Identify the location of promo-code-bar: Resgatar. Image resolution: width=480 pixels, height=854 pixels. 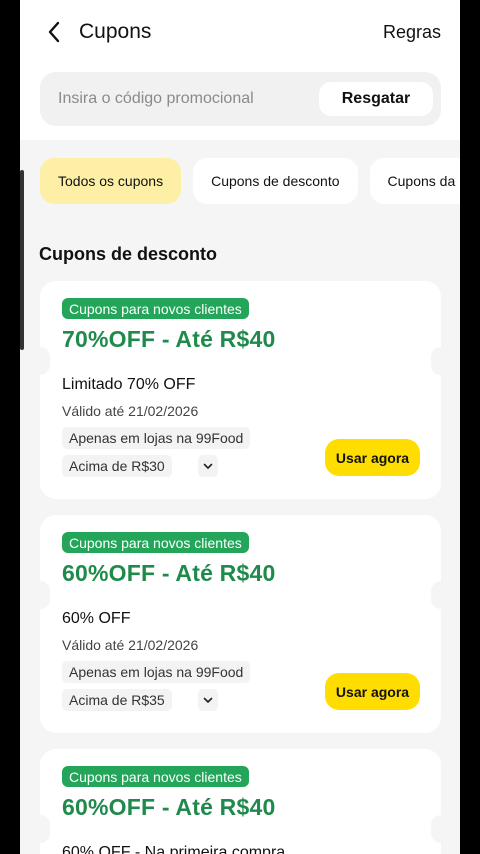
(240, 99).